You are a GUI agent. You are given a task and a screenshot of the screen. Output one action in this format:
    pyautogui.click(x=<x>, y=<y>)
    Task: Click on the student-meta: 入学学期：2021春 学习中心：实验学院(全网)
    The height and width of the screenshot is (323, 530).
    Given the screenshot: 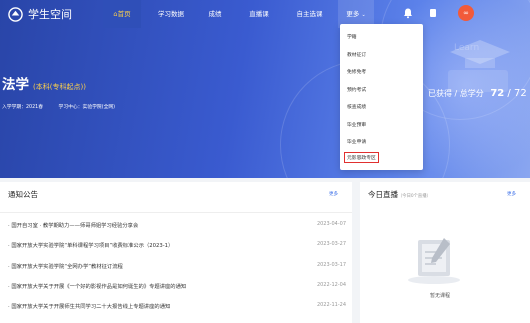 What is the action you would take?
    pyautogui.click(x=65, y=106)
    